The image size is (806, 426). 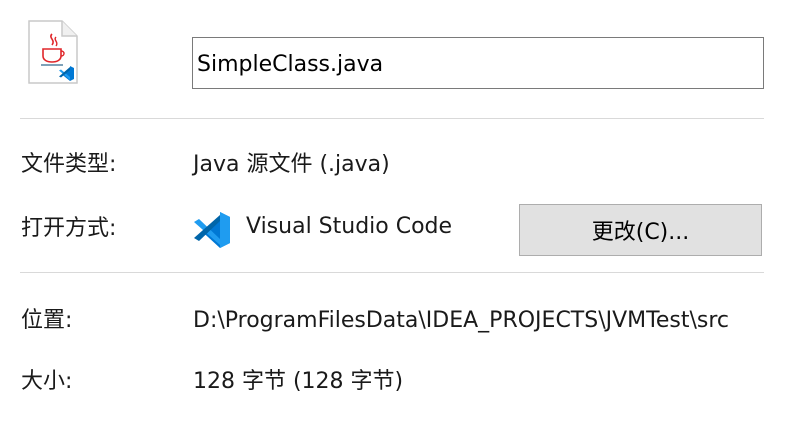 I want to click on file-name-field, so click(x=478, y=63).